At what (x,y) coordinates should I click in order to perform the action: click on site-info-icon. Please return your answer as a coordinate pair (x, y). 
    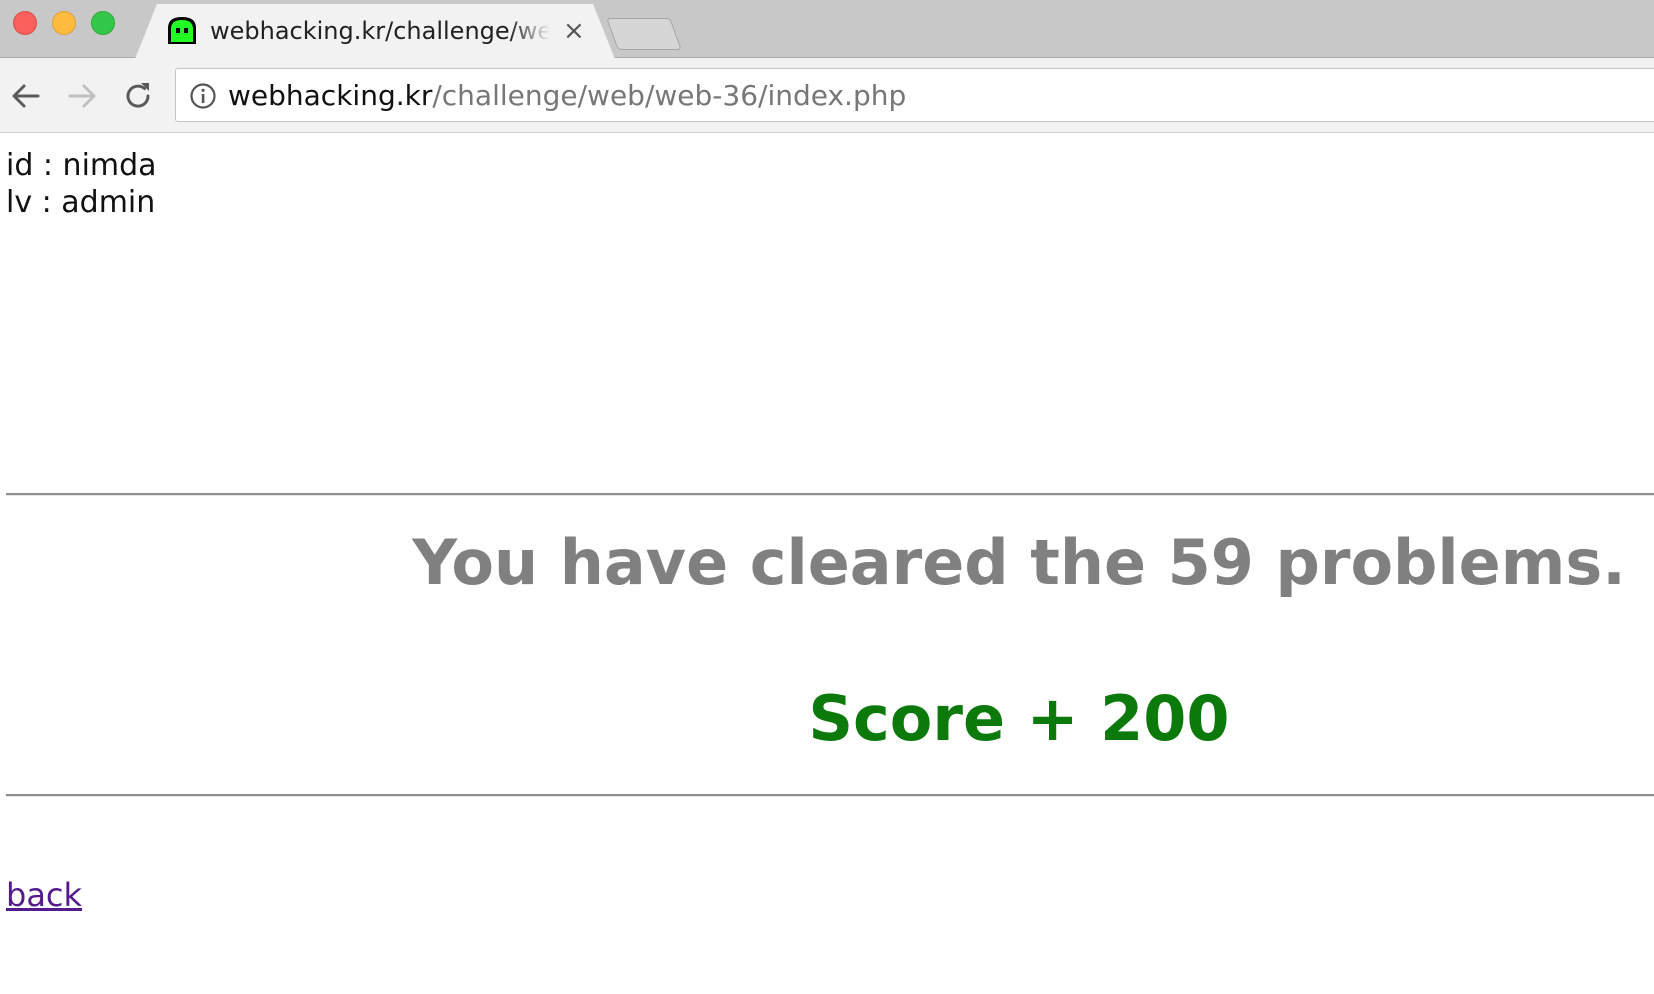
    Looking at the image, I should click on (203, 96).